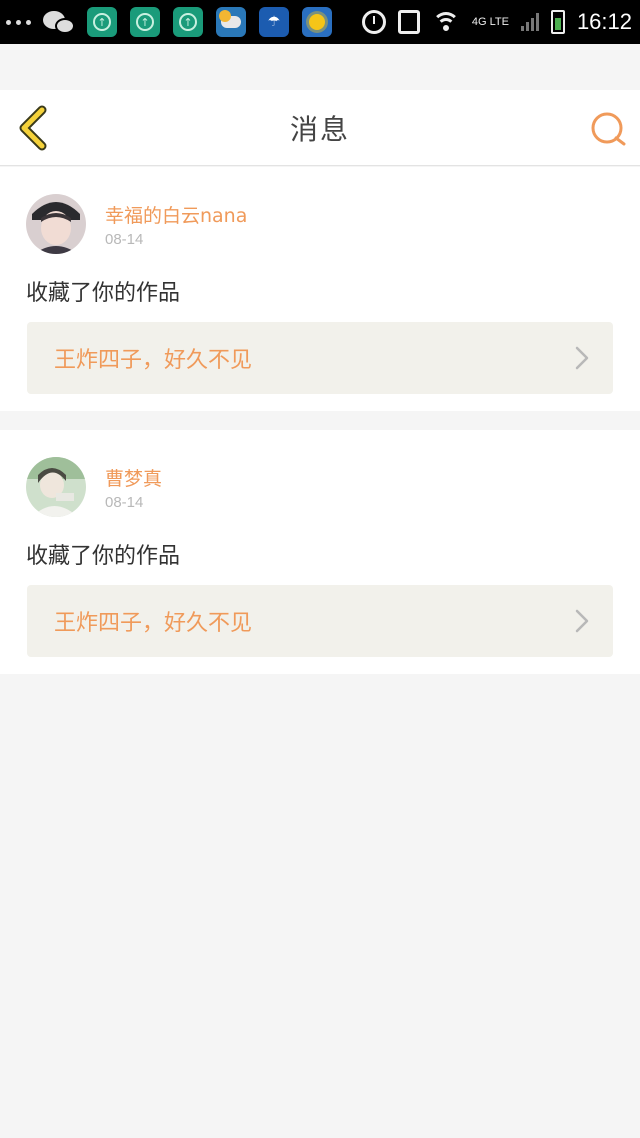 The width and height of the screenshot is (640, 1138). What do you see at coordinates (490, 22) in the screenshot?
I see `network-type: 4G LTE` at bounding box center [490, 22].